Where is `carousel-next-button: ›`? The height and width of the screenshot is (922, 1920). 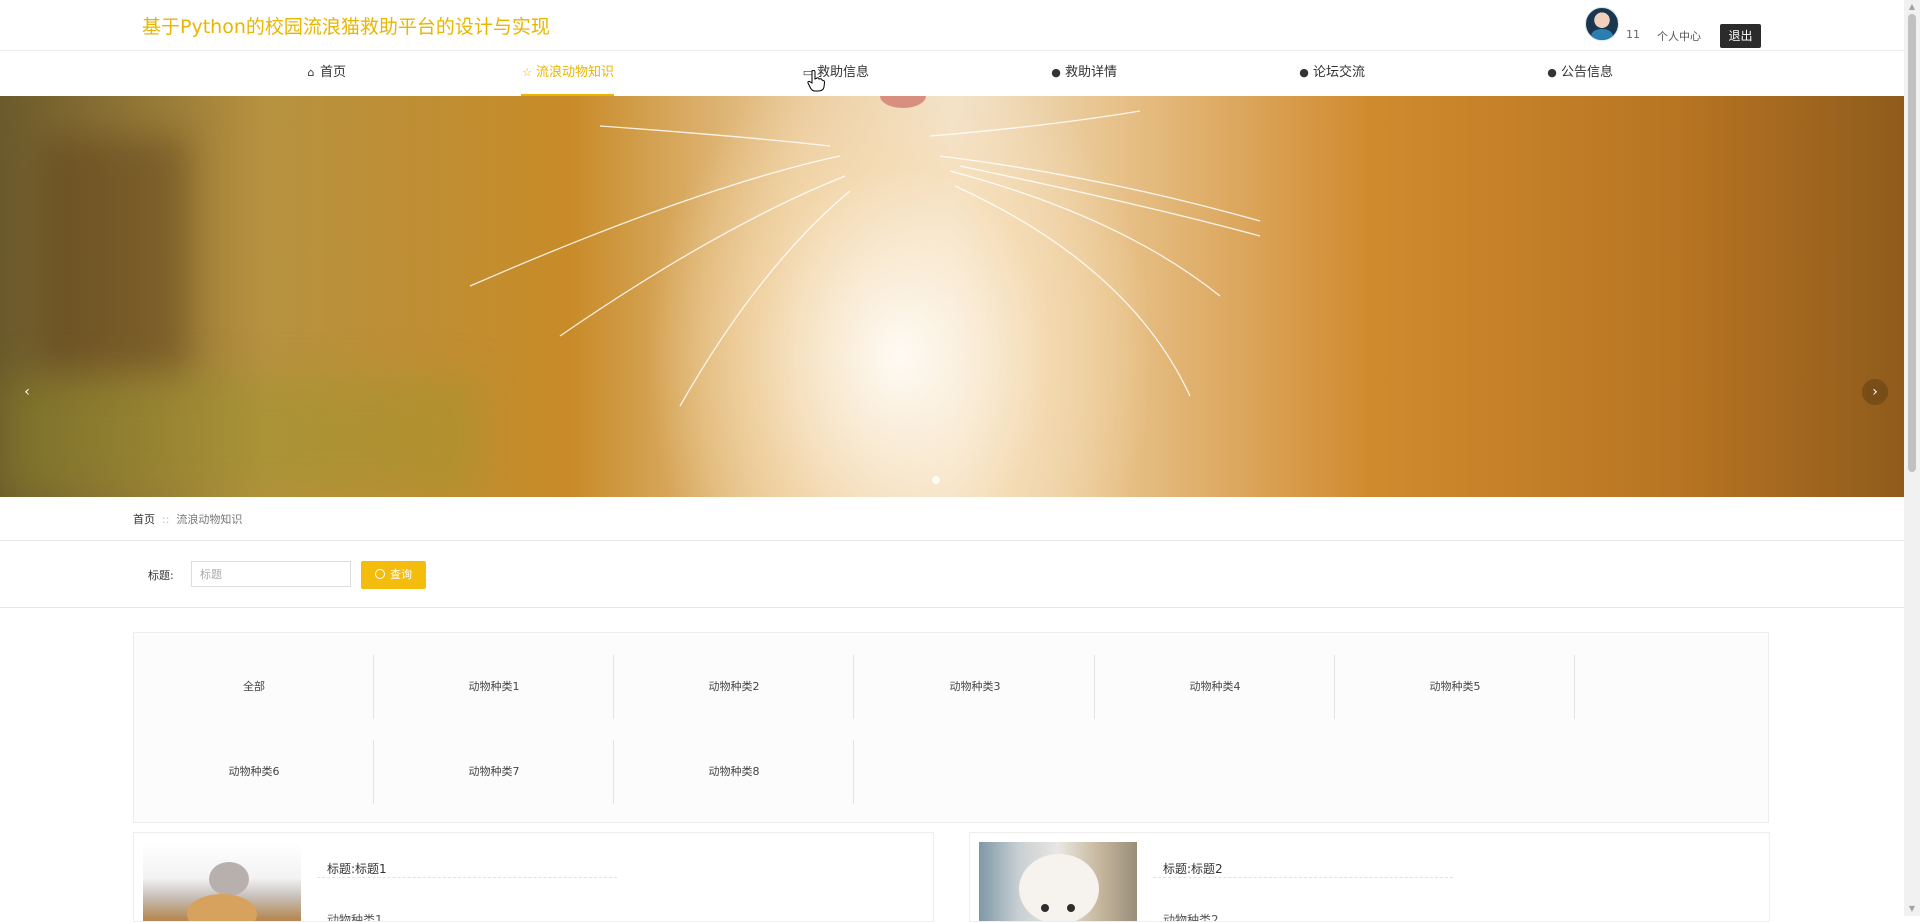 carousel-next-button: › is located at coordinates (1875, 392).